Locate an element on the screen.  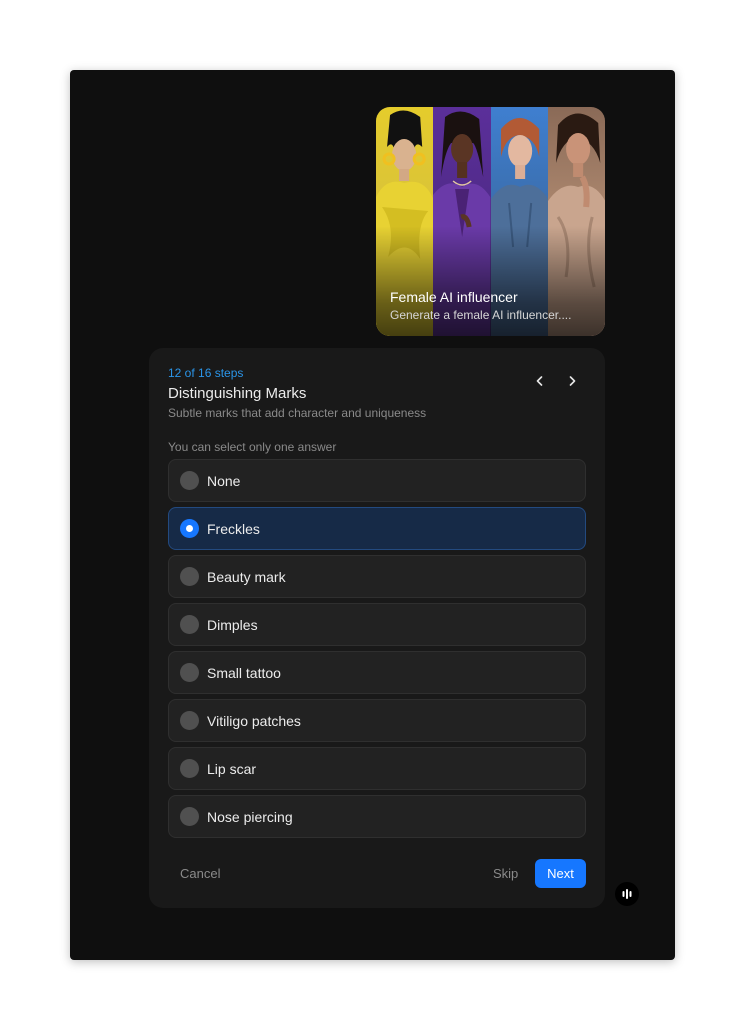
audio-bars-icon is located at coordinates (627, 894).